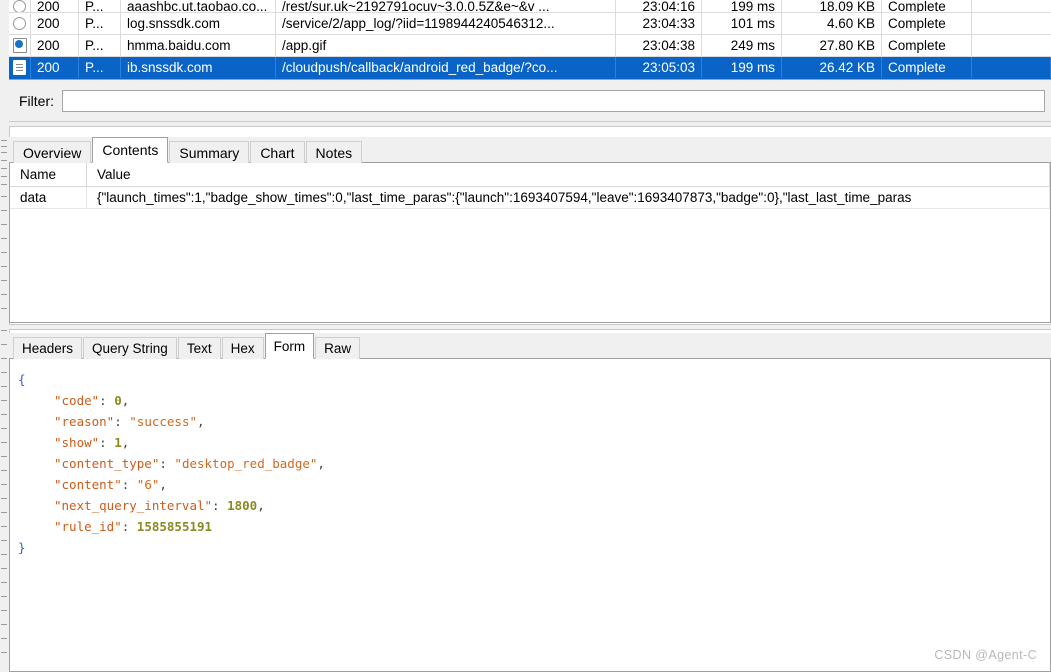 The height and width of the screenshot is (672, 1051). What do you see at coordinates (22, 379) in the screenshot?
I see `json-open-brace: {` at bounding box center [22, 379].